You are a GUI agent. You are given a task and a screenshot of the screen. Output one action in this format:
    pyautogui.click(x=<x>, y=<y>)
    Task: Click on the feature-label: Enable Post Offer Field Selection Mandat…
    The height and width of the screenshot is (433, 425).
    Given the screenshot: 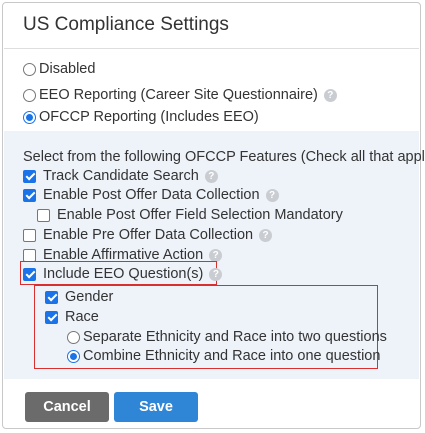 What is the action you would take?
    pyautogui.click(x=200, y=215)
    